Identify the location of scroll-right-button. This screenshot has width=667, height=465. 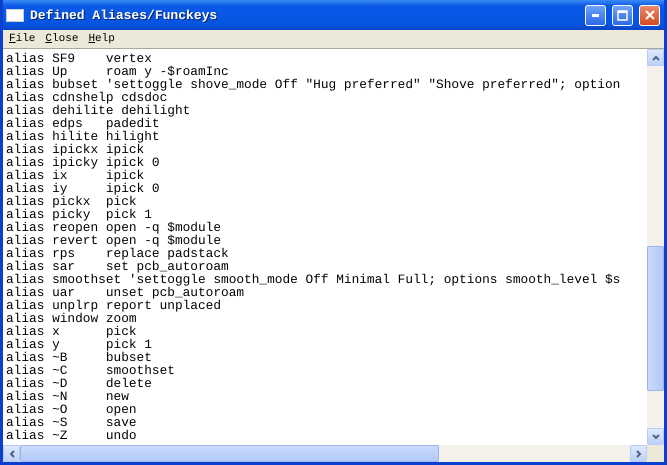
(638, 453).